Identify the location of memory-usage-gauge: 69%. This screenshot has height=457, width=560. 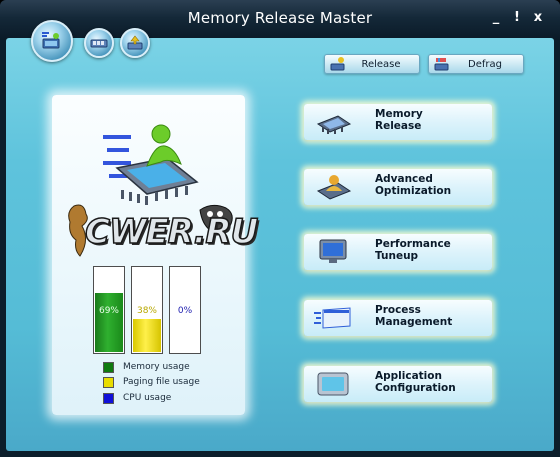
(109, 310).